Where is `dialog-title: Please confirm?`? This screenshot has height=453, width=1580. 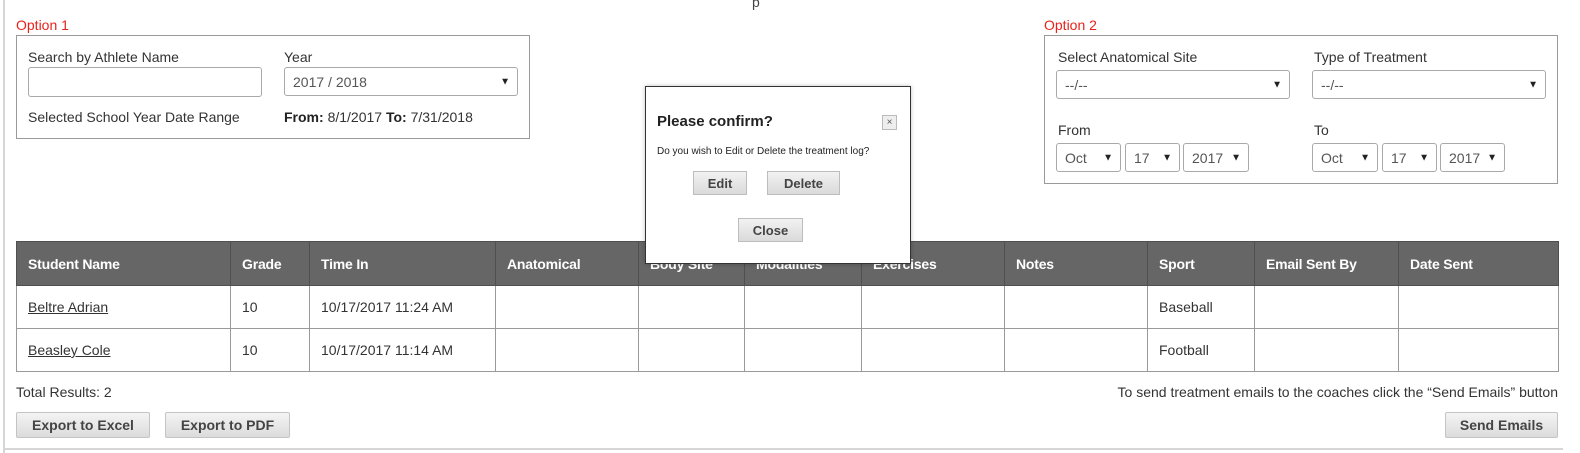 dialog-title: Please confirm? is located at coordinates (715, 121).